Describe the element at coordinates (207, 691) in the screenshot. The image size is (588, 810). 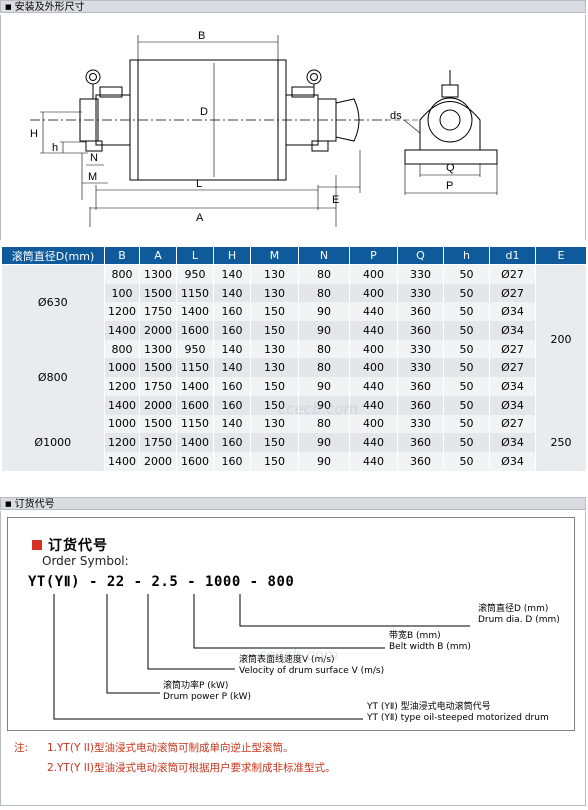
I see `label-power: 滚筒功率P (kW) Drum power P (kW)` at that location.